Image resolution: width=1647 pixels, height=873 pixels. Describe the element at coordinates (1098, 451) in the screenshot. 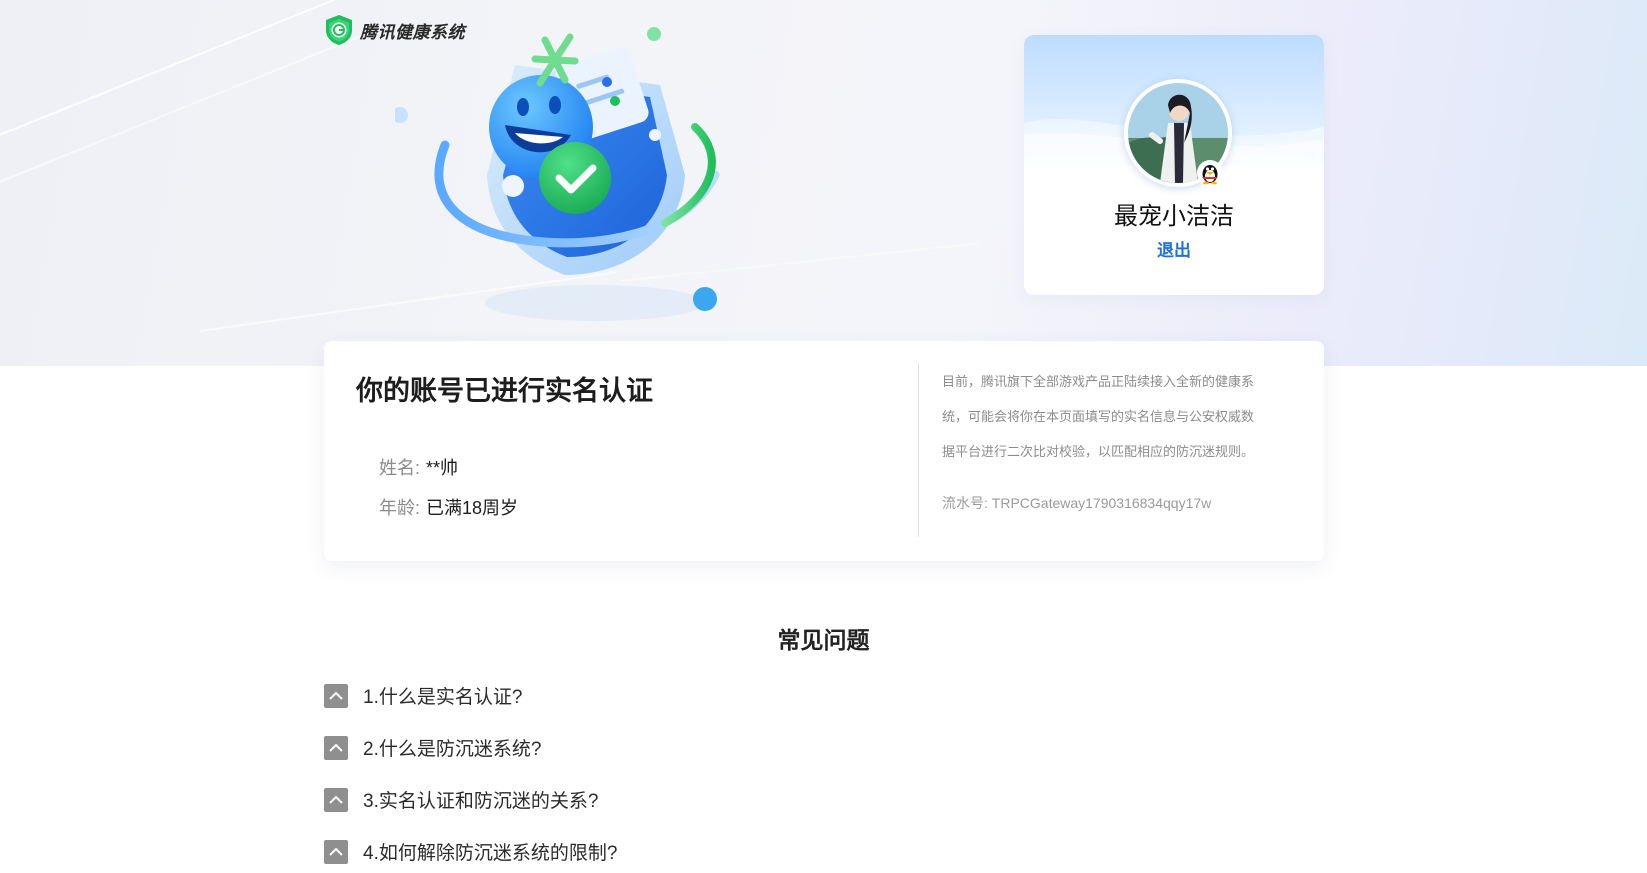

I see `notice-line: 据平台进行二次比对校验，以匹配相应的防沉迷规则。` at that location.